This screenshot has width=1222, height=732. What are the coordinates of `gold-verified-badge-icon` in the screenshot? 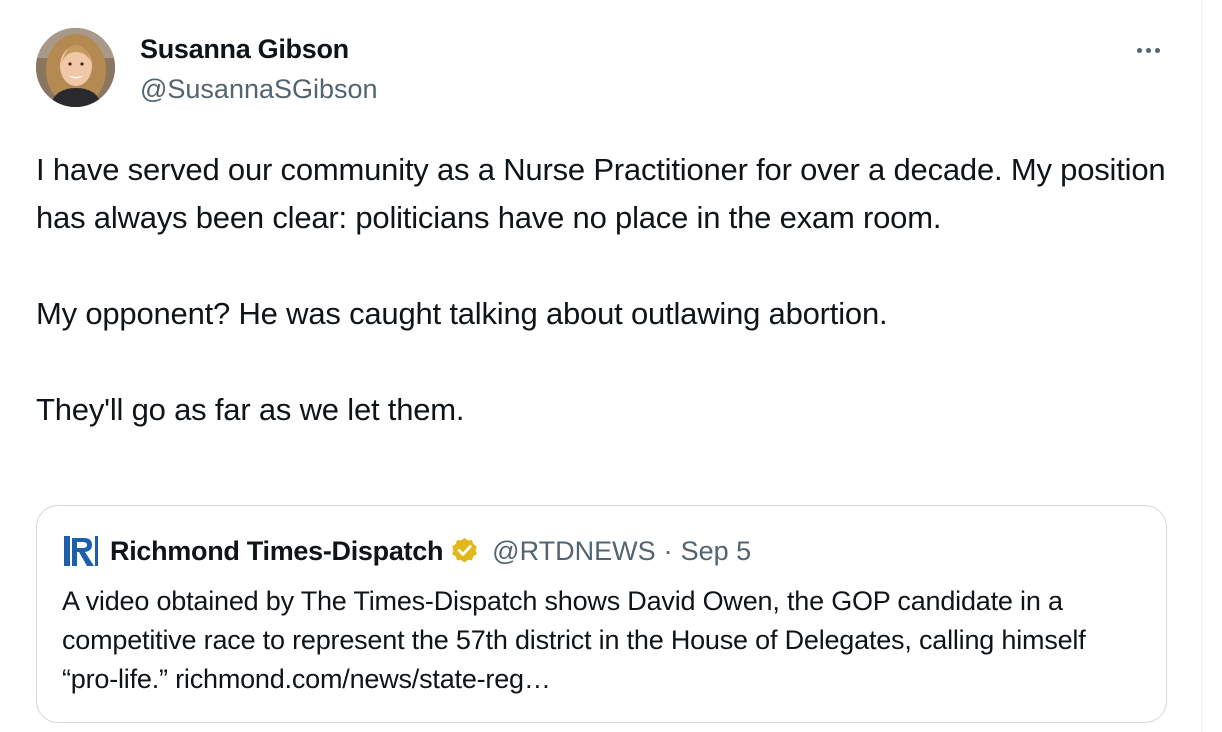 It's located at (464, 551).